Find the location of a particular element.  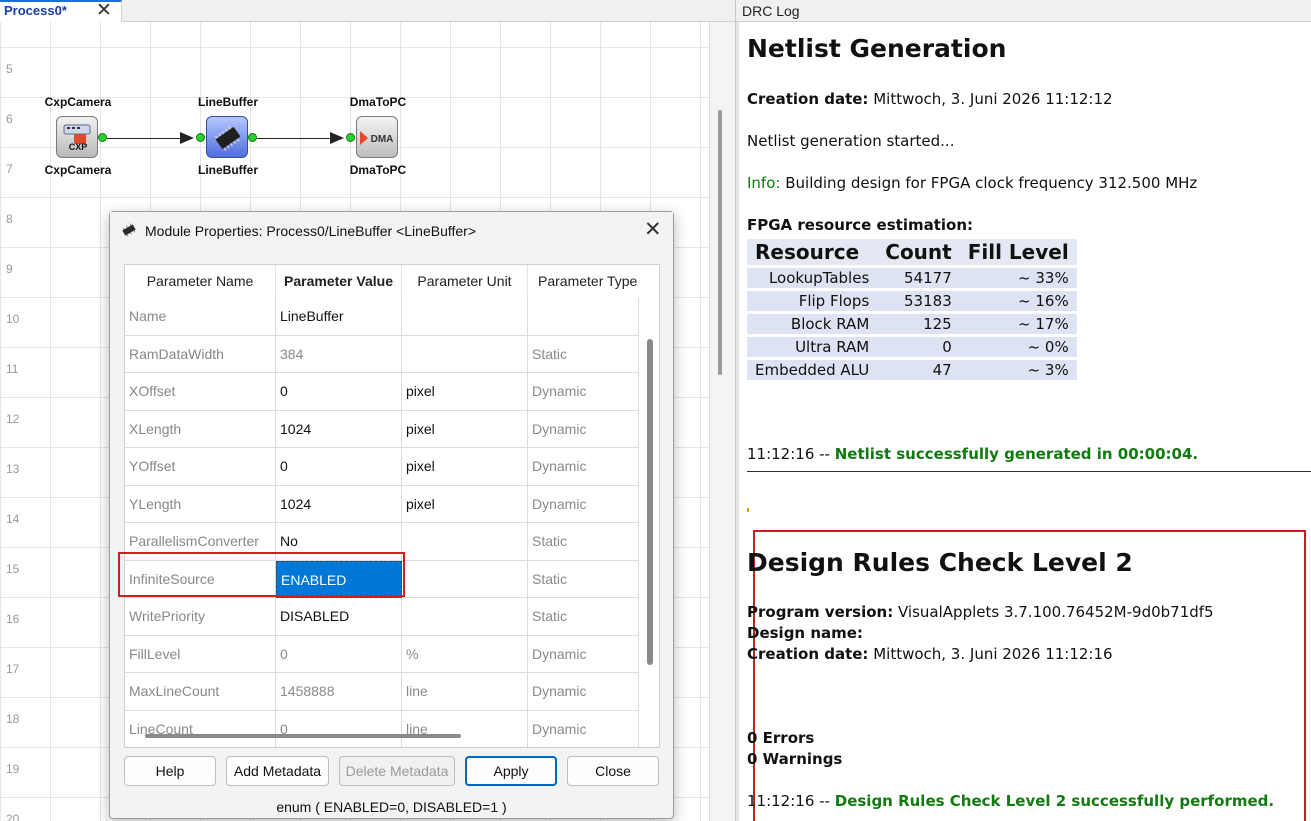

resource-name: Embedded ALU is located at coordinates (812, 370).